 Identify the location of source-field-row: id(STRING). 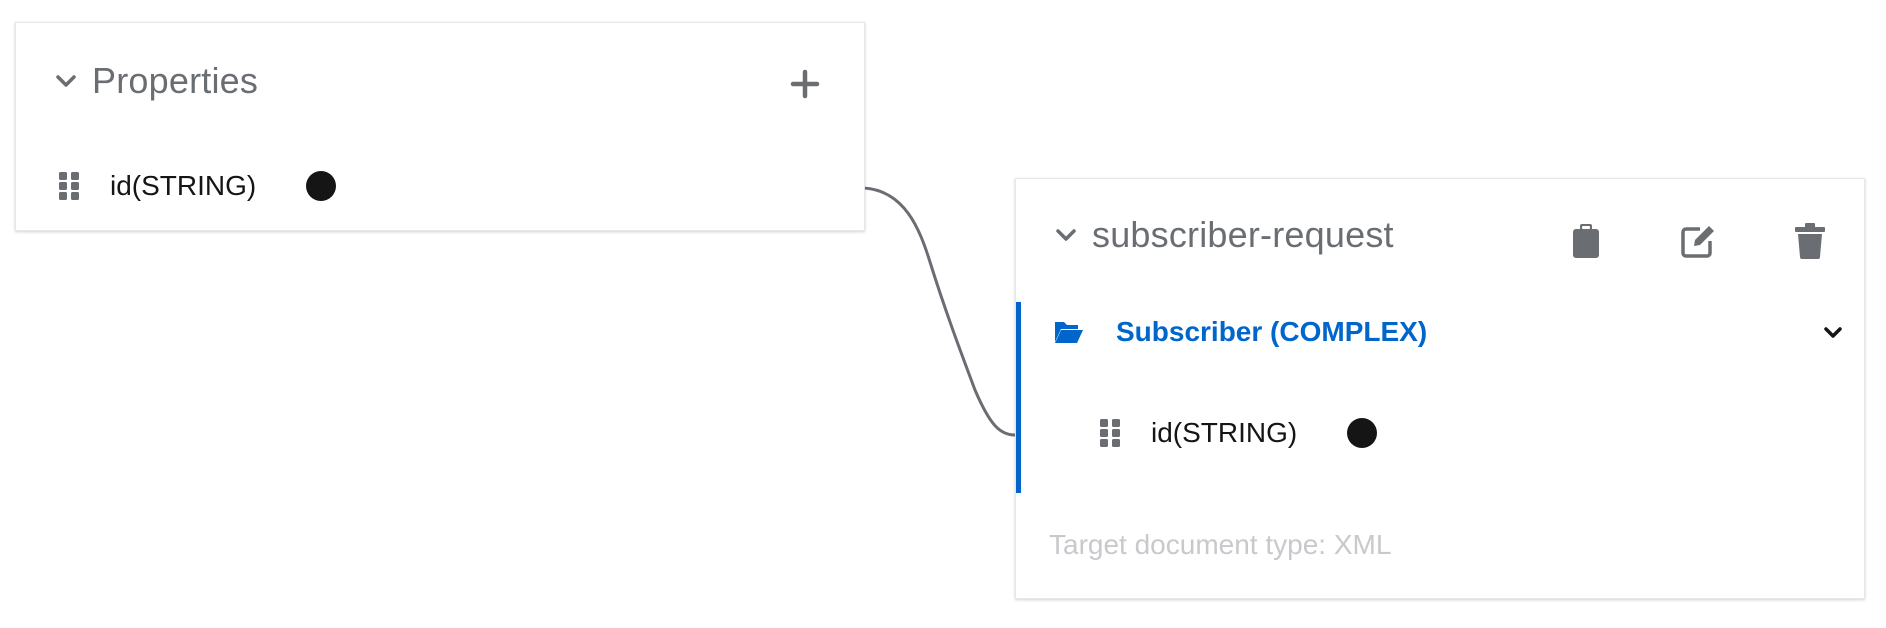
(197, 186).